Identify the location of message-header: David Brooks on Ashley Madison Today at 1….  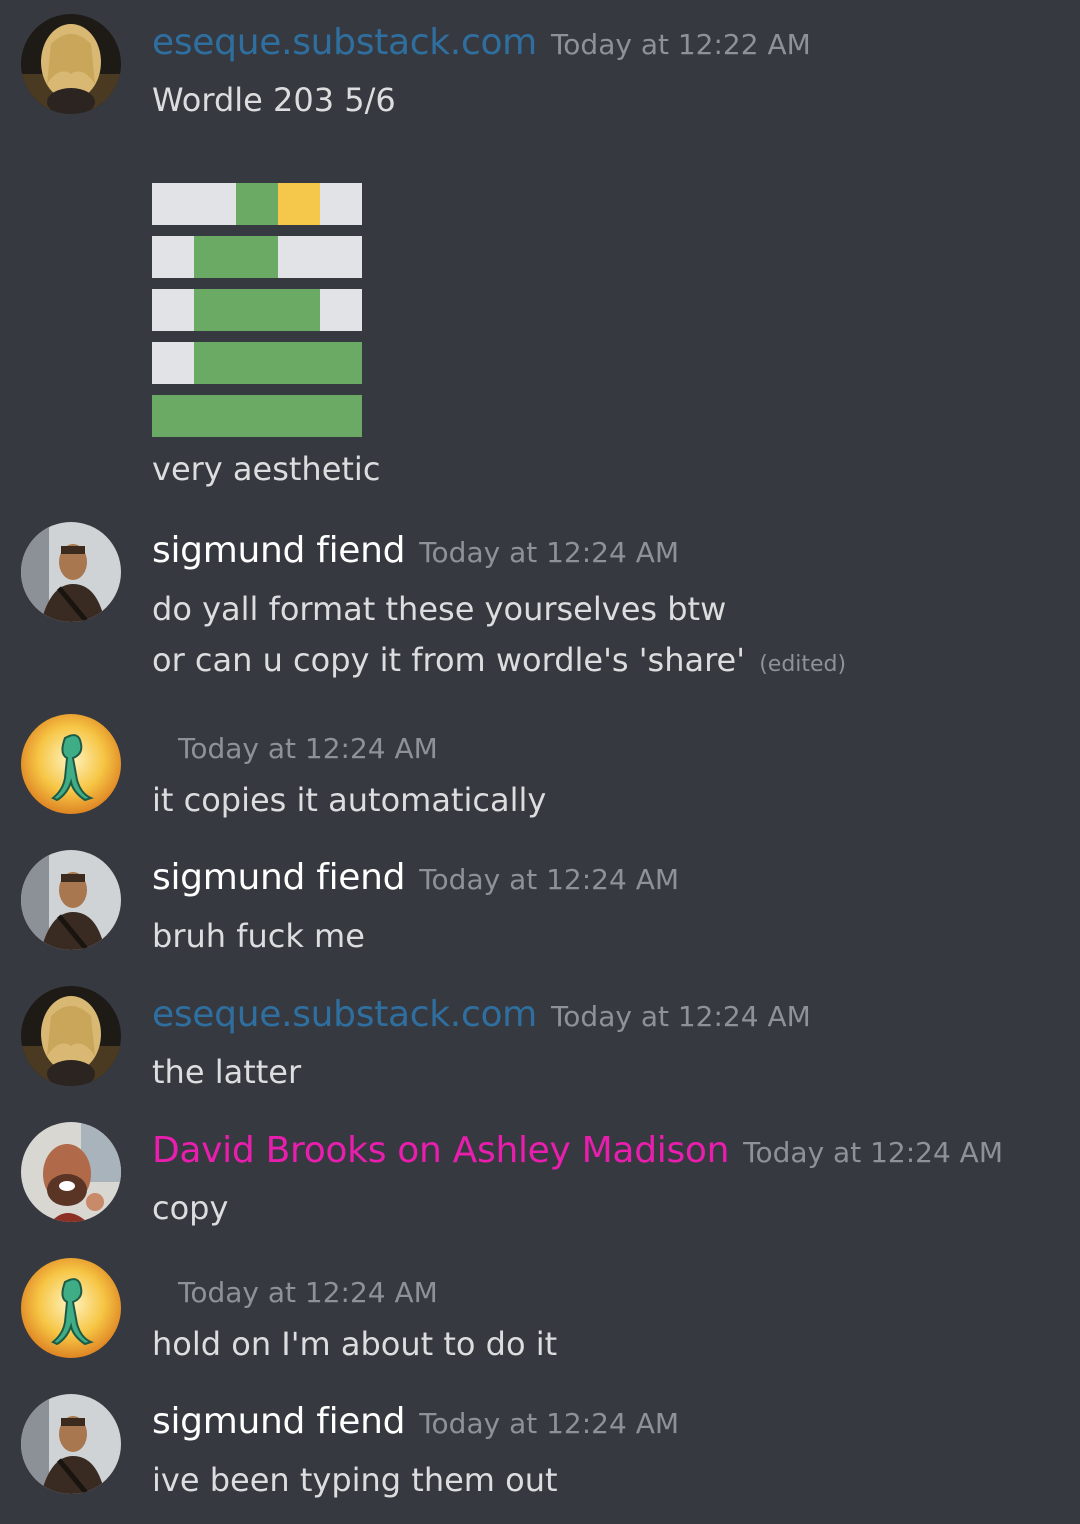
(577, 1150).